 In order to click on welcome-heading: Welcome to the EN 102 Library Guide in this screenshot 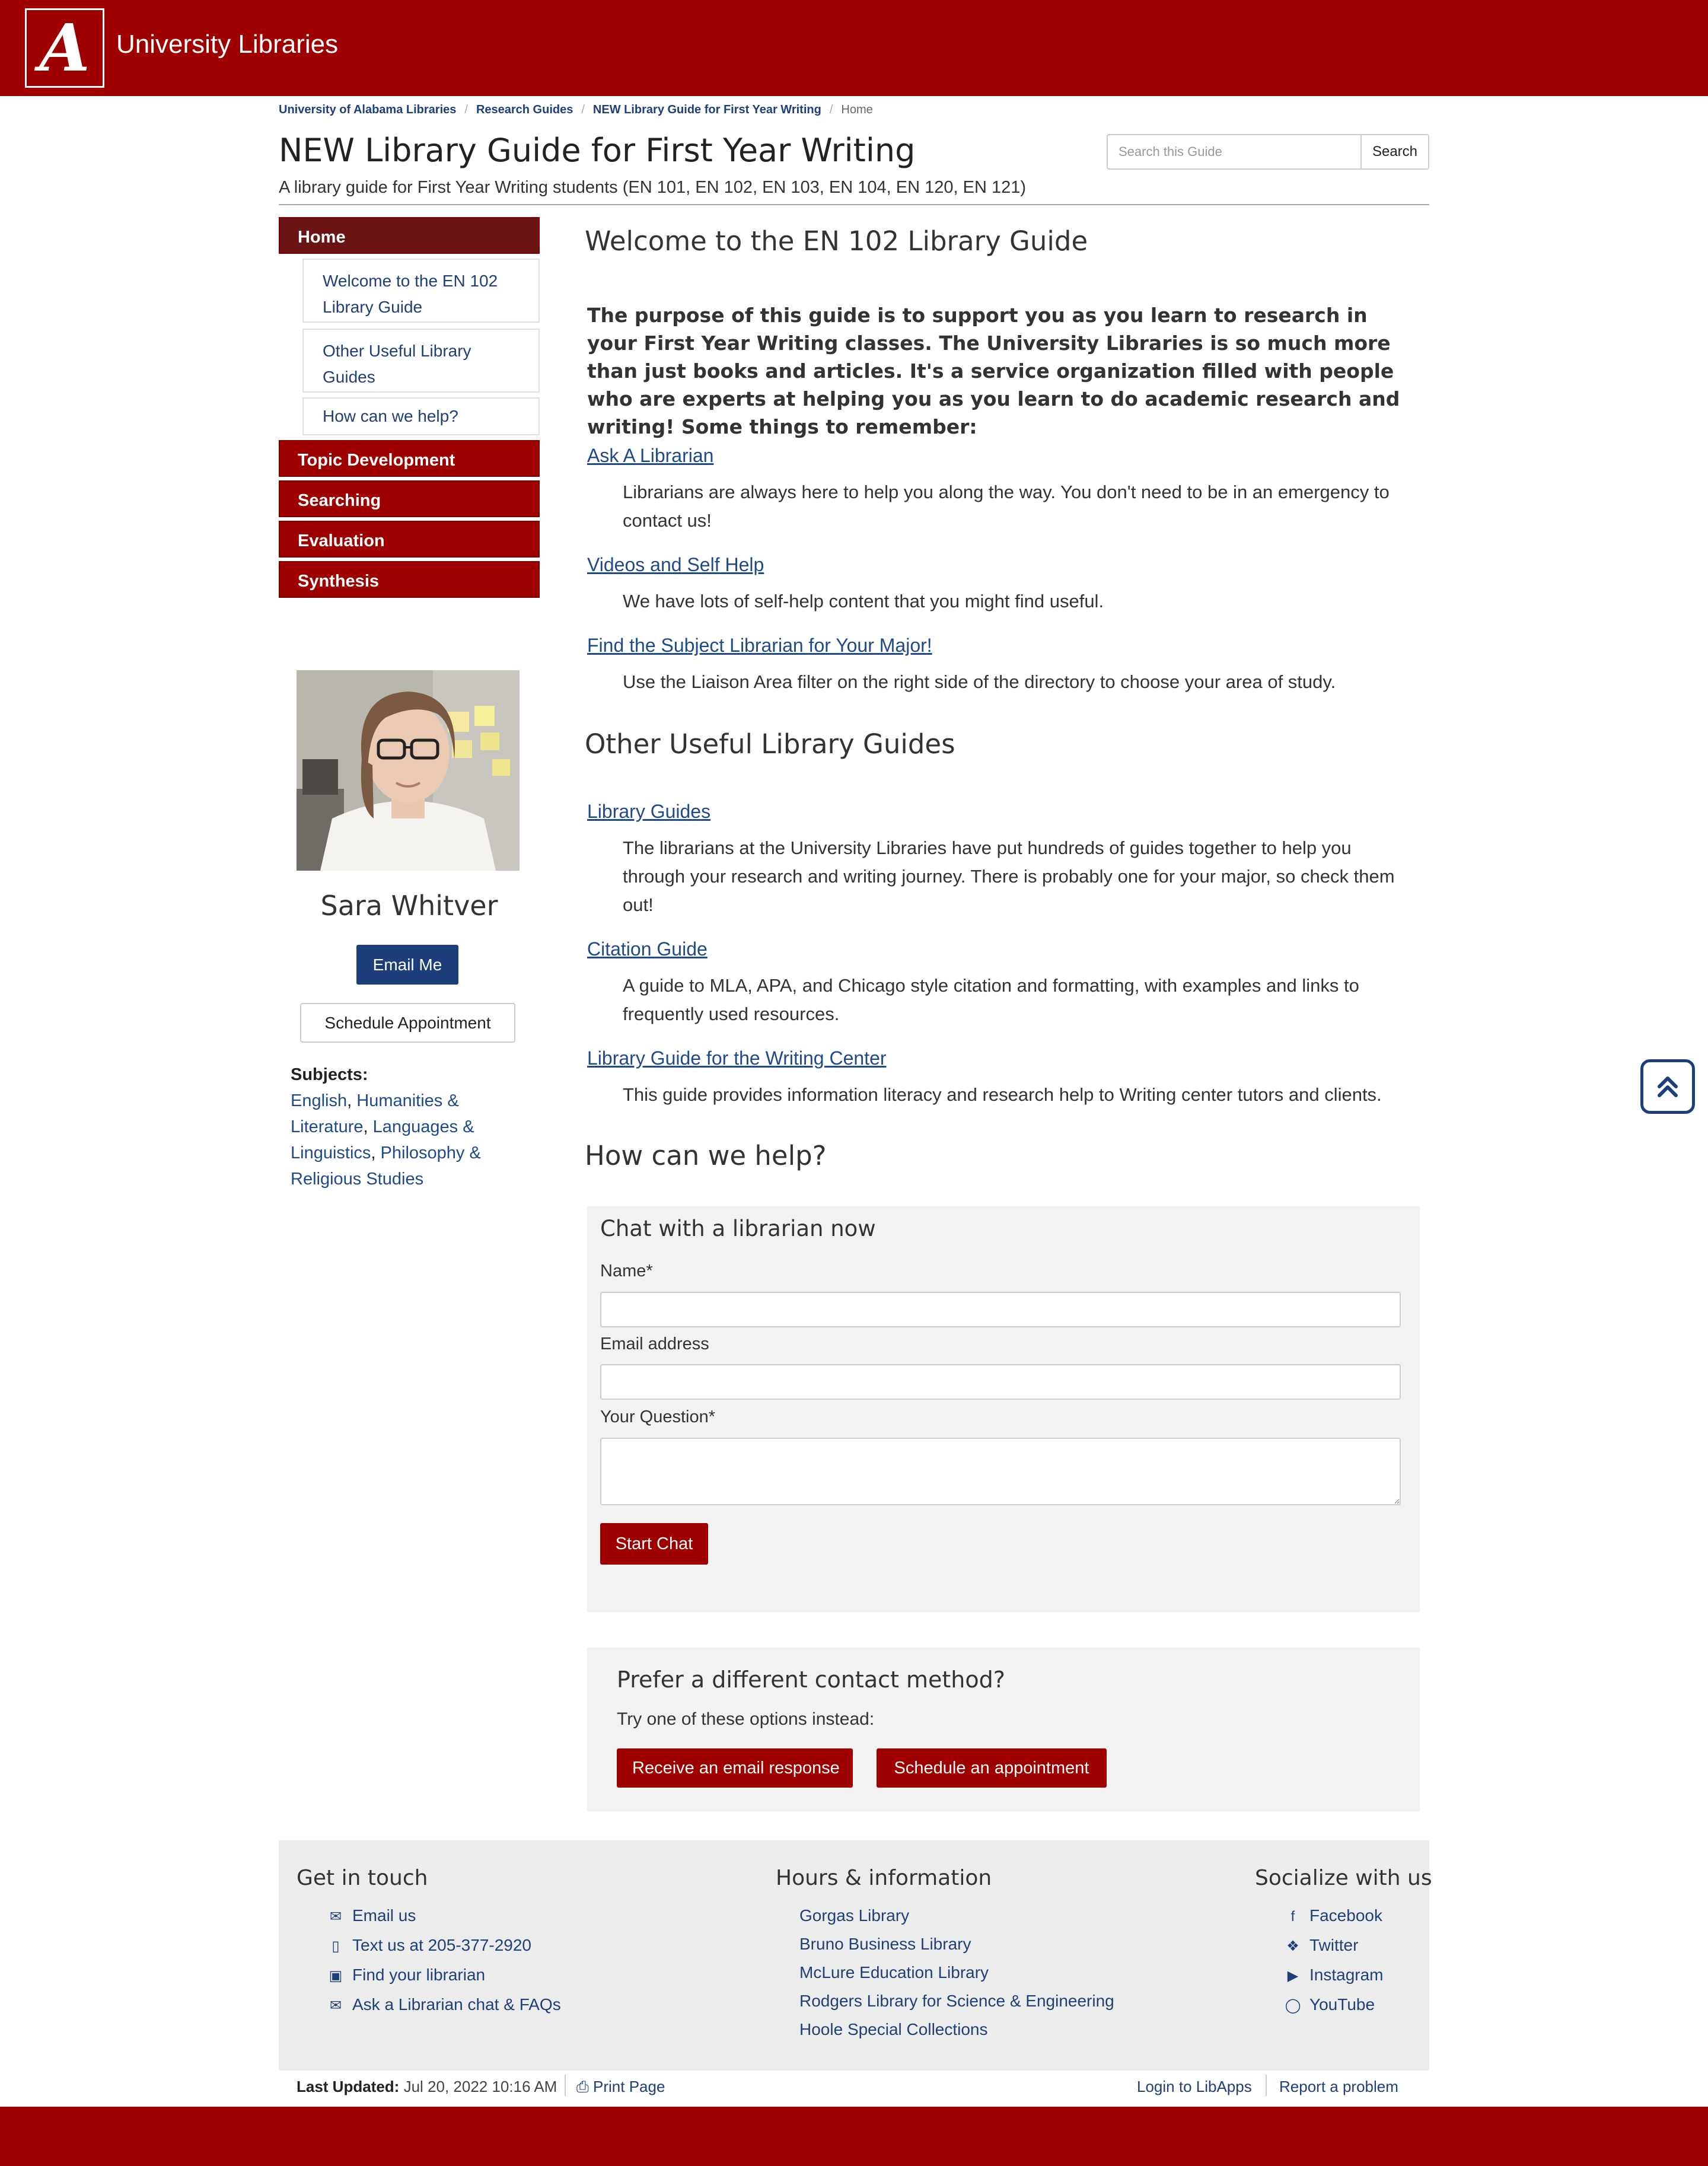, I will do `click(837, 241)`.